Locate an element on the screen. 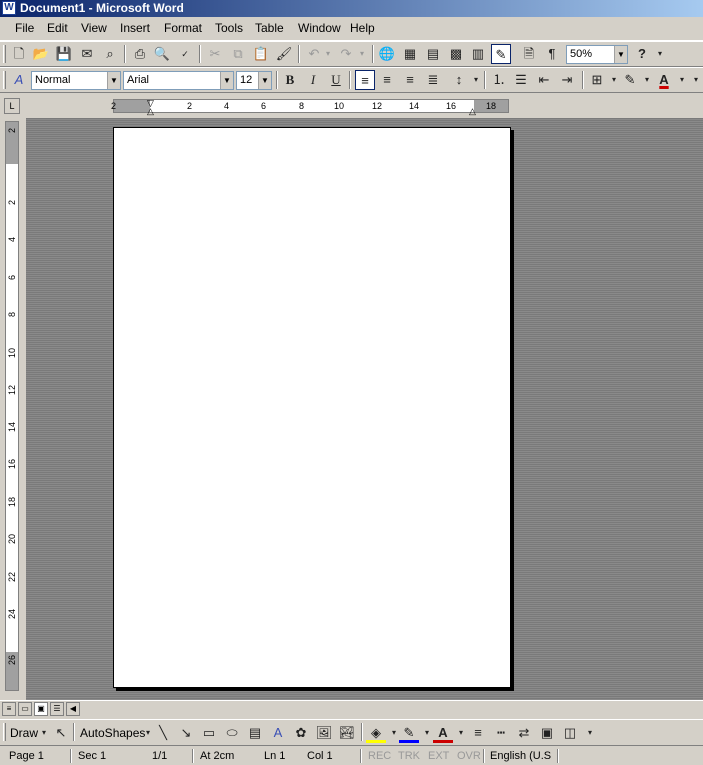  outline-view-icon: ☰ is located at coordinates (57, 709).